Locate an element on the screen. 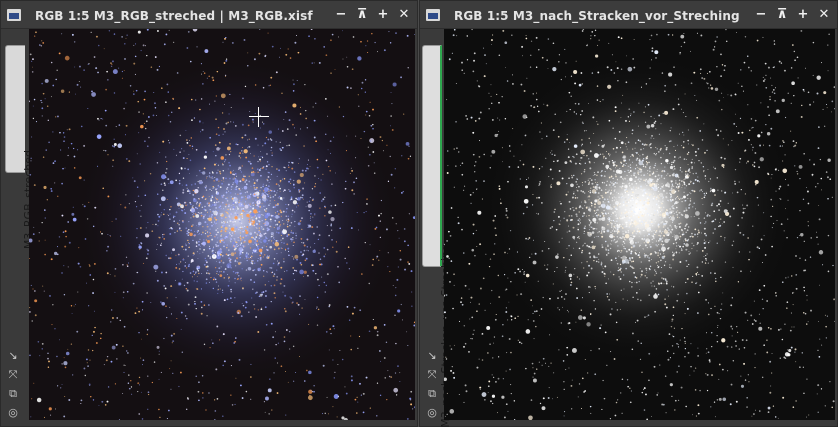 This screenshot has width=838, height=427. view-sidebar: M3_nach_Stracken_vor_Streching ↘ ⤧ ⧉ ◎ is located at coordinates (436, 228).